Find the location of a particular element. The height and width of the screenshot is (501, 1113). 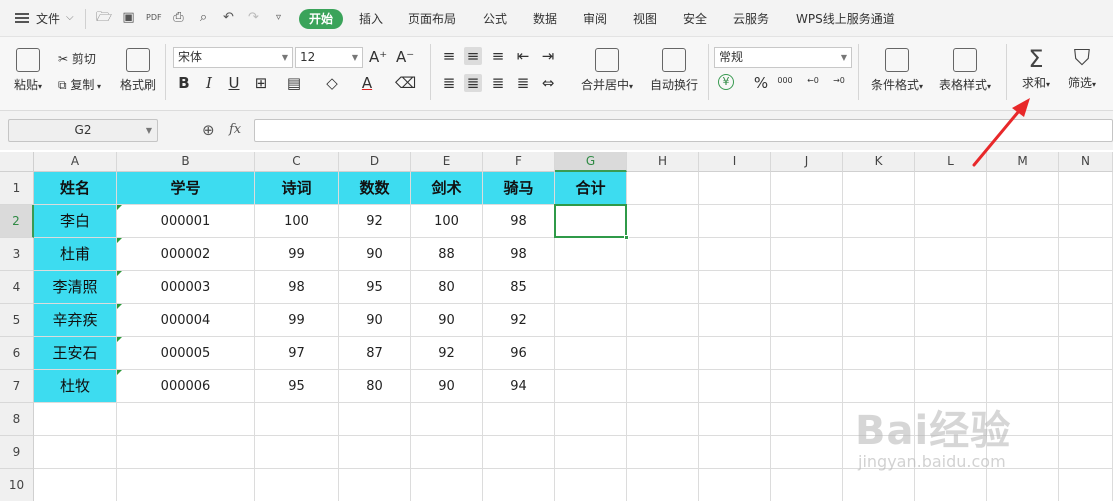

column-header-j: J is located at coordinates (807, 162).